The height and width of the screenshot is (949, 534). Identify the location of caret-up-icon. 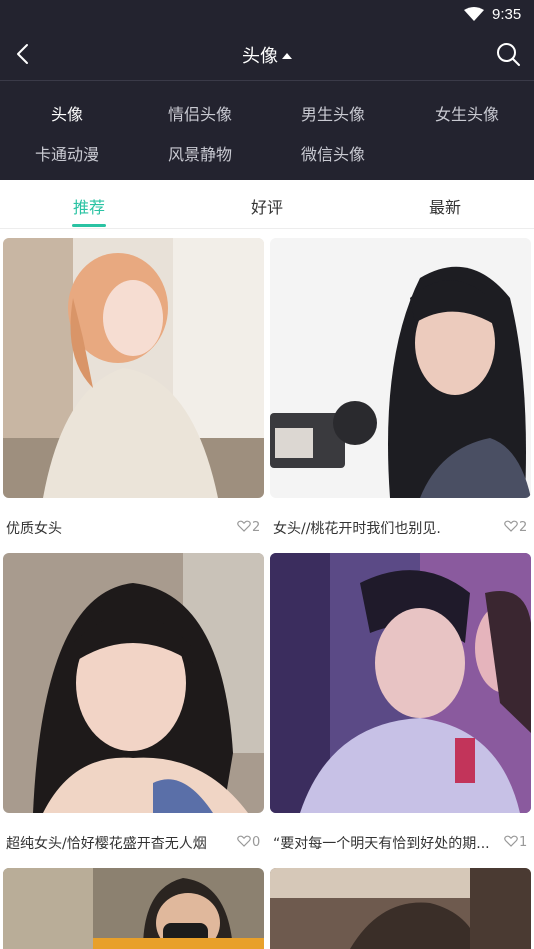
(287, 56).